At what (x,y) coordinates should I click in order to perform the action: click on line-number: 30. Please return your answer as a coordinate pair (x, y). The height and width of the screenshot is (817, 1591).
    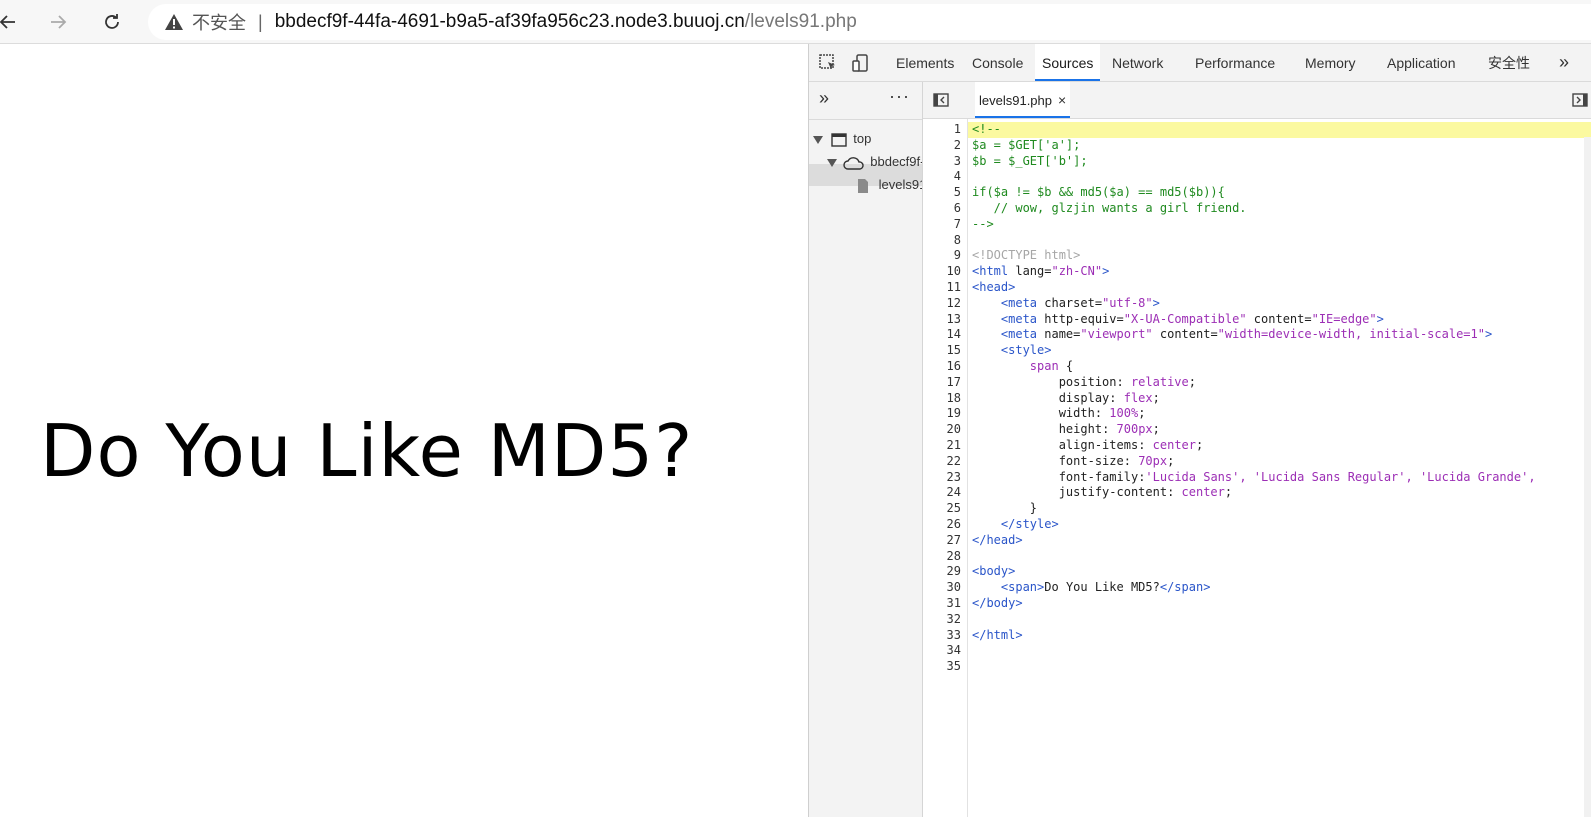
    Looking at the image, I should click on (954, 588).